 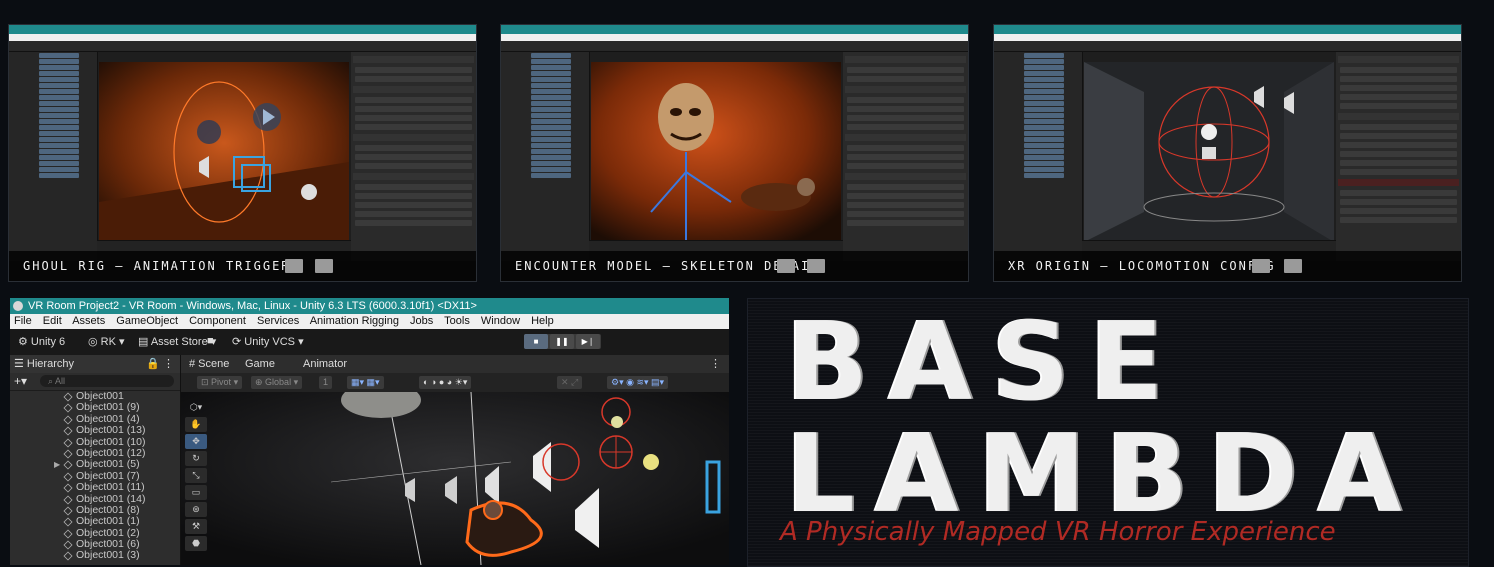 I want to click on hierarchy-tab: ☰ Hierarchy 🔒 ⋮, so click(x=95, y=364).